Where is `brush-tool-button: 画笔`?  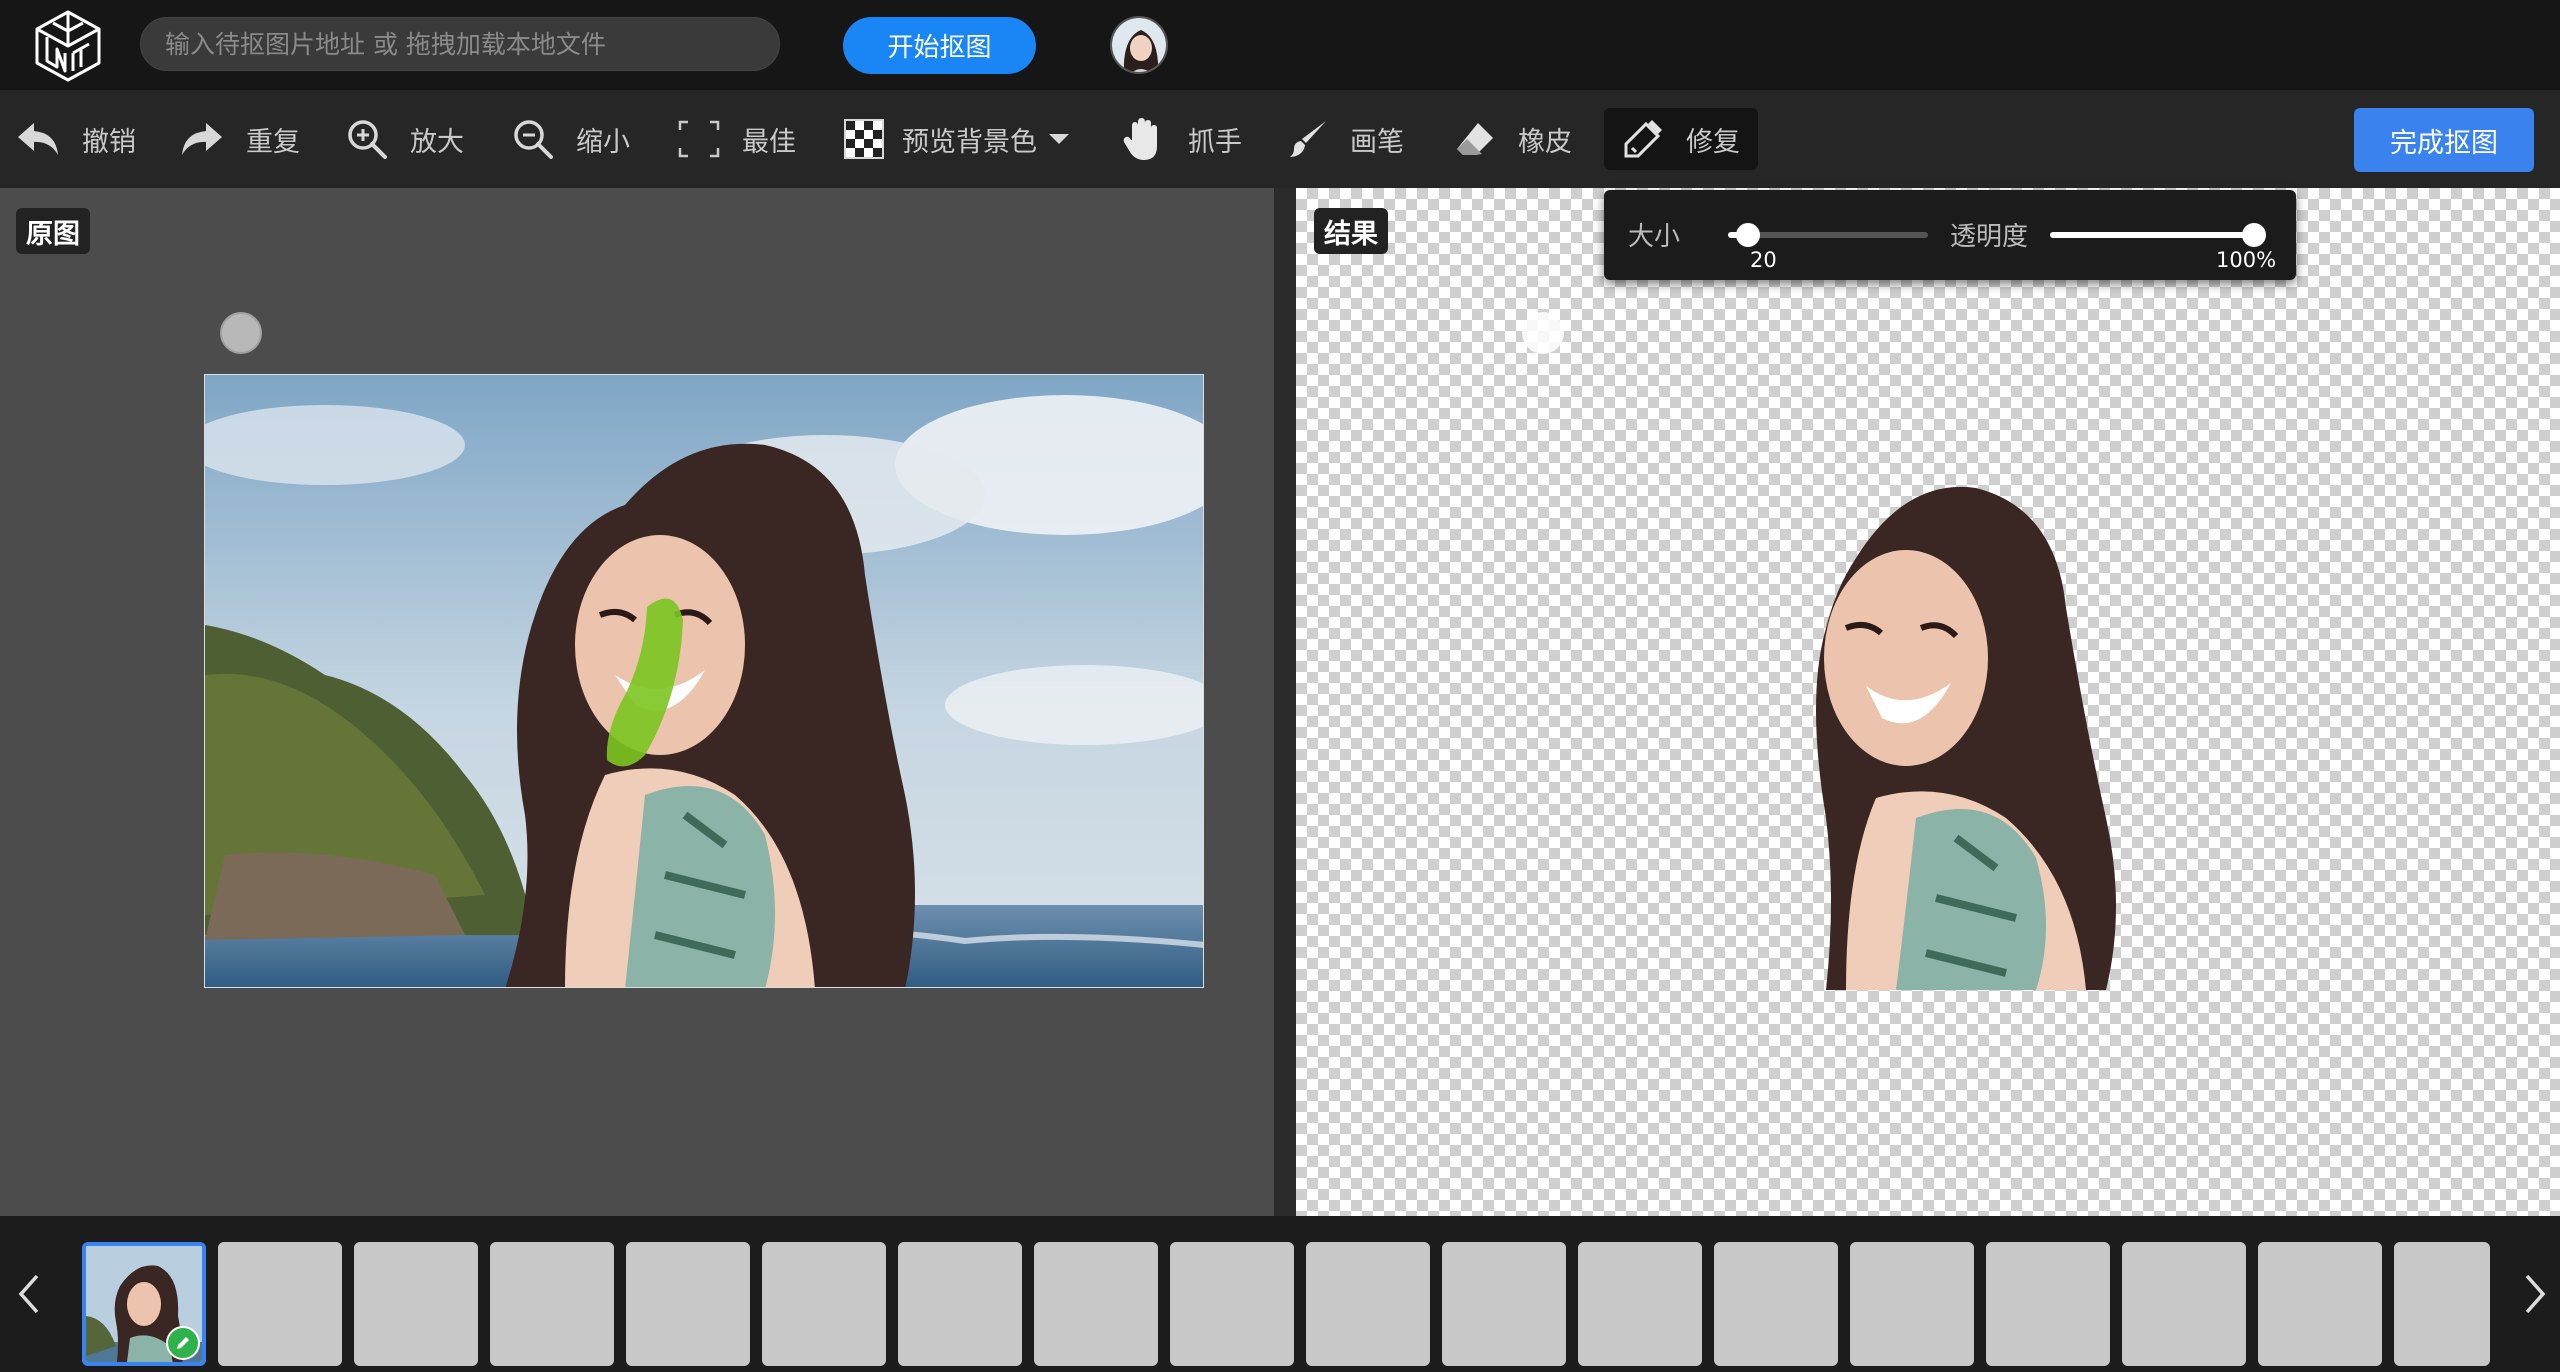 brush-tool-button: 画笔 is located at coordinates (1346, 139).